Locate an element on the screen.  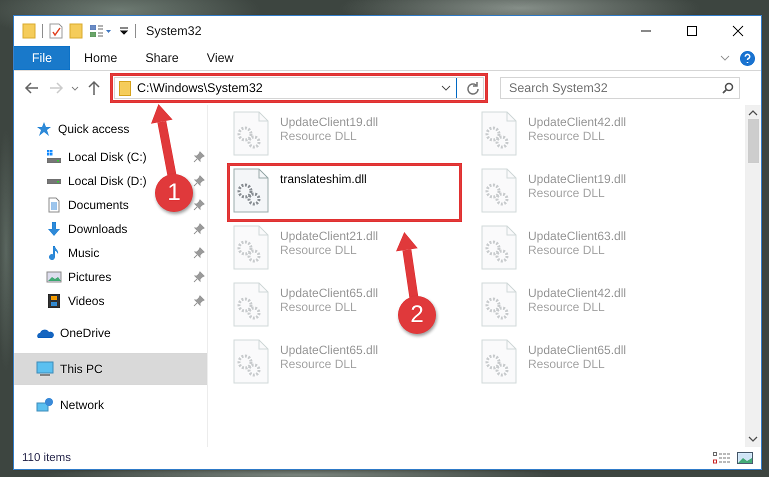
search-icon is located at coordinates (728, 88).